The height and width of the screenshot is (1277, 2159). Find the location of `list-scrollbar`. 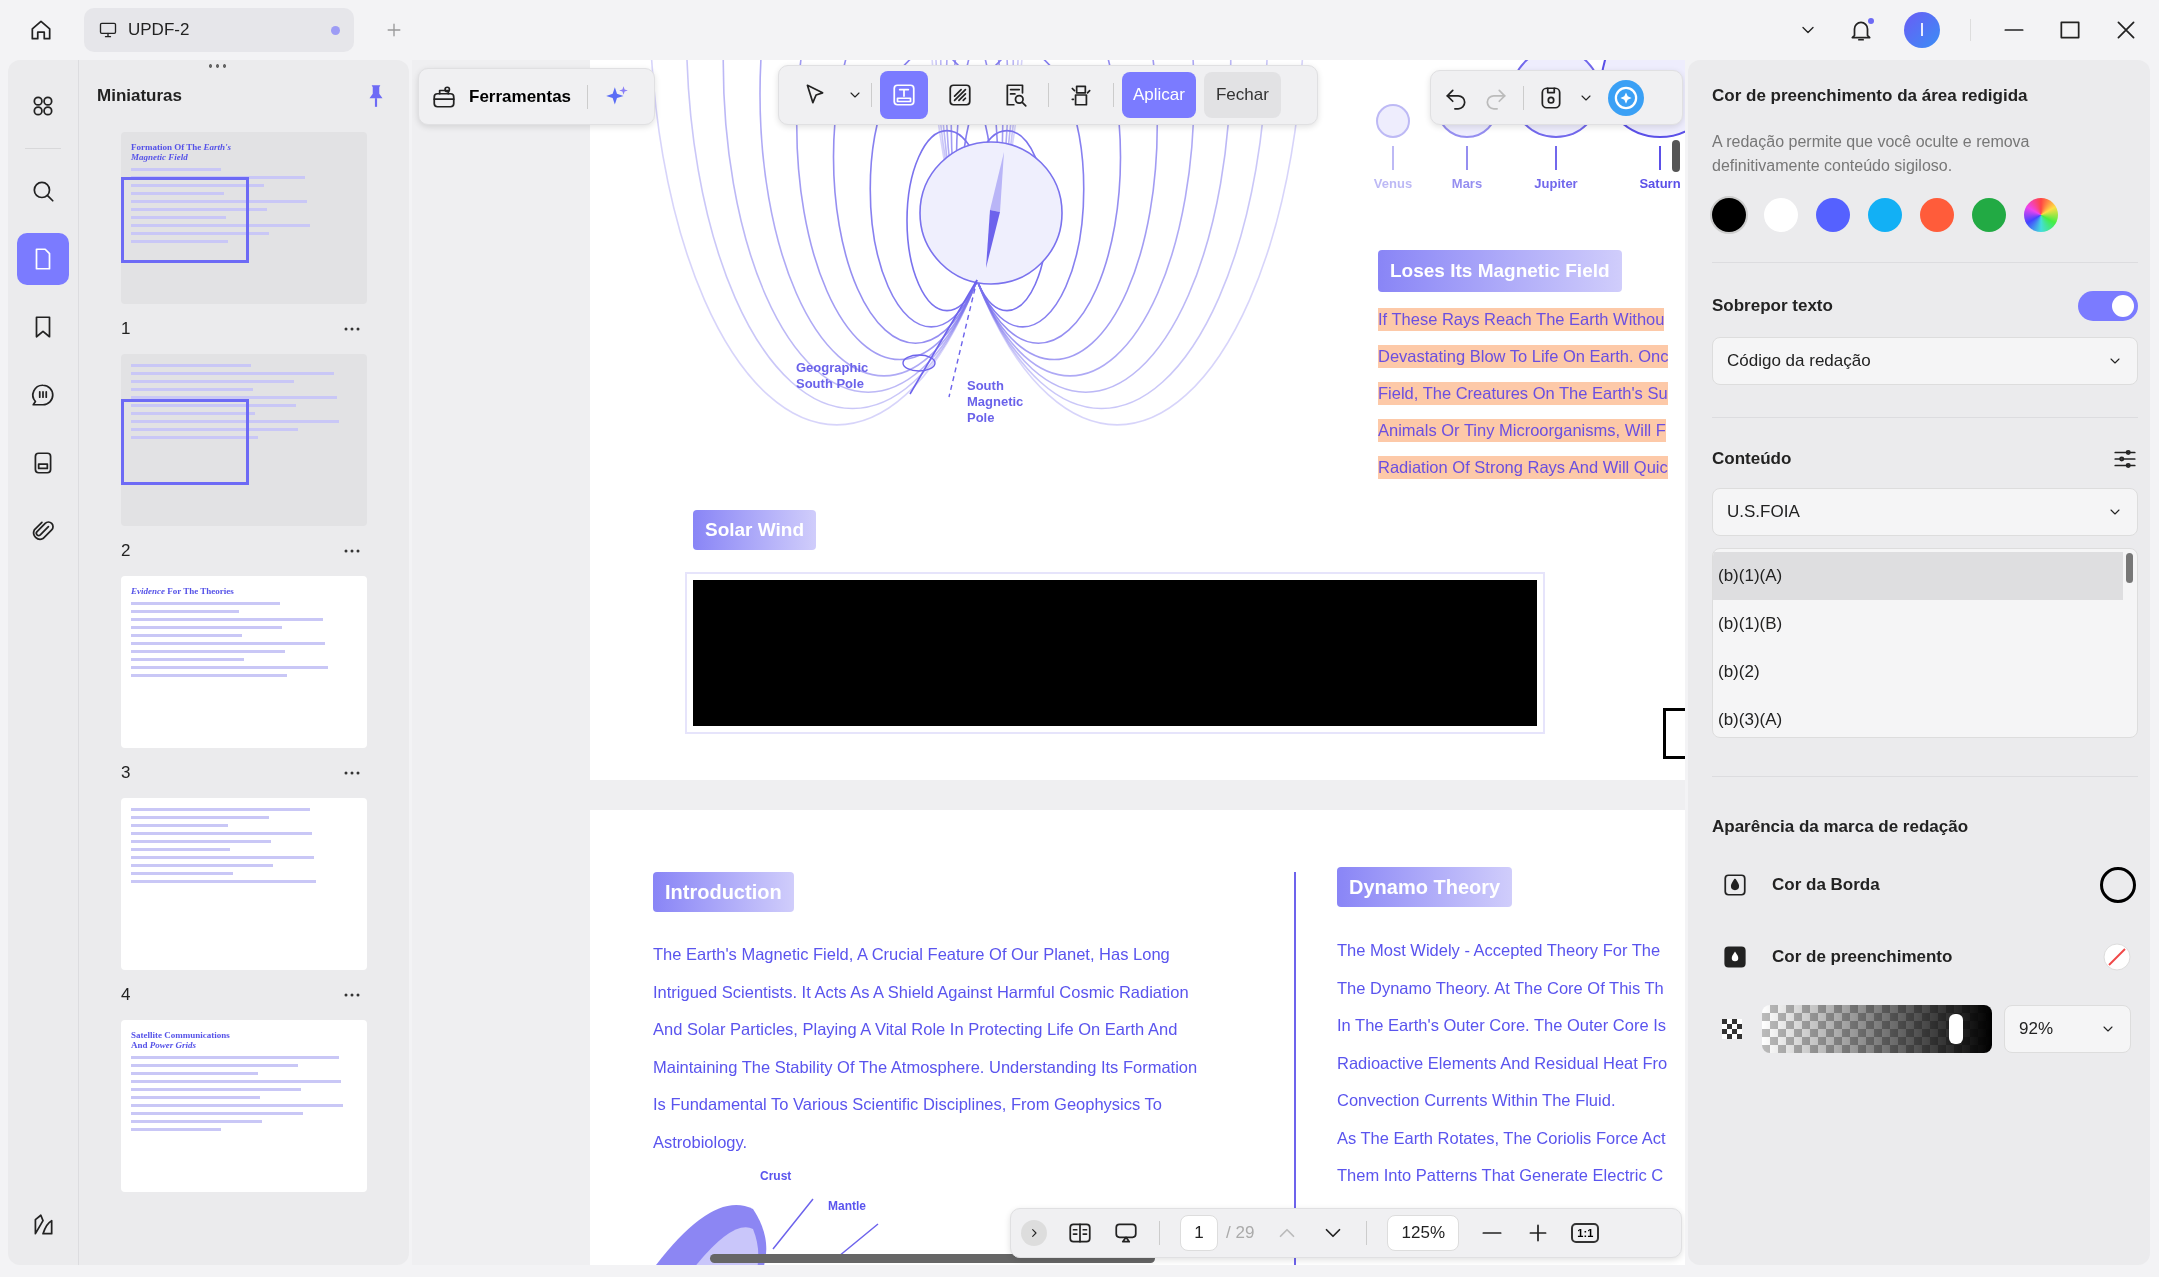

list-scrollbar is located at coordinates (2129, 568).